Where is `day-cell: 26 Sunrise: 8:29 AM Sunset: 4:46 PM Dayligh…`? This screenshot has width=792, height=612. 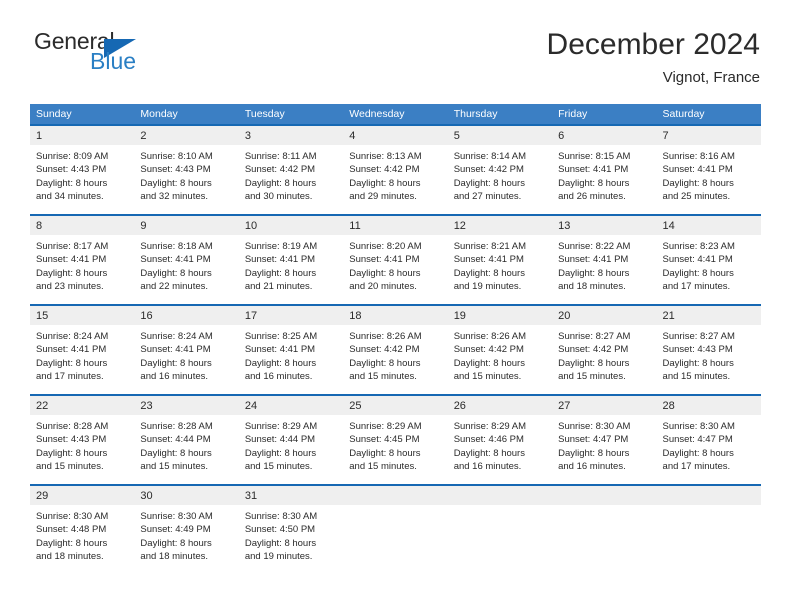 day-cell: 26 Sunrise: 8:29 AM Sunset: 4:46 PM Dayligh… is located at coordinates (500, 439).